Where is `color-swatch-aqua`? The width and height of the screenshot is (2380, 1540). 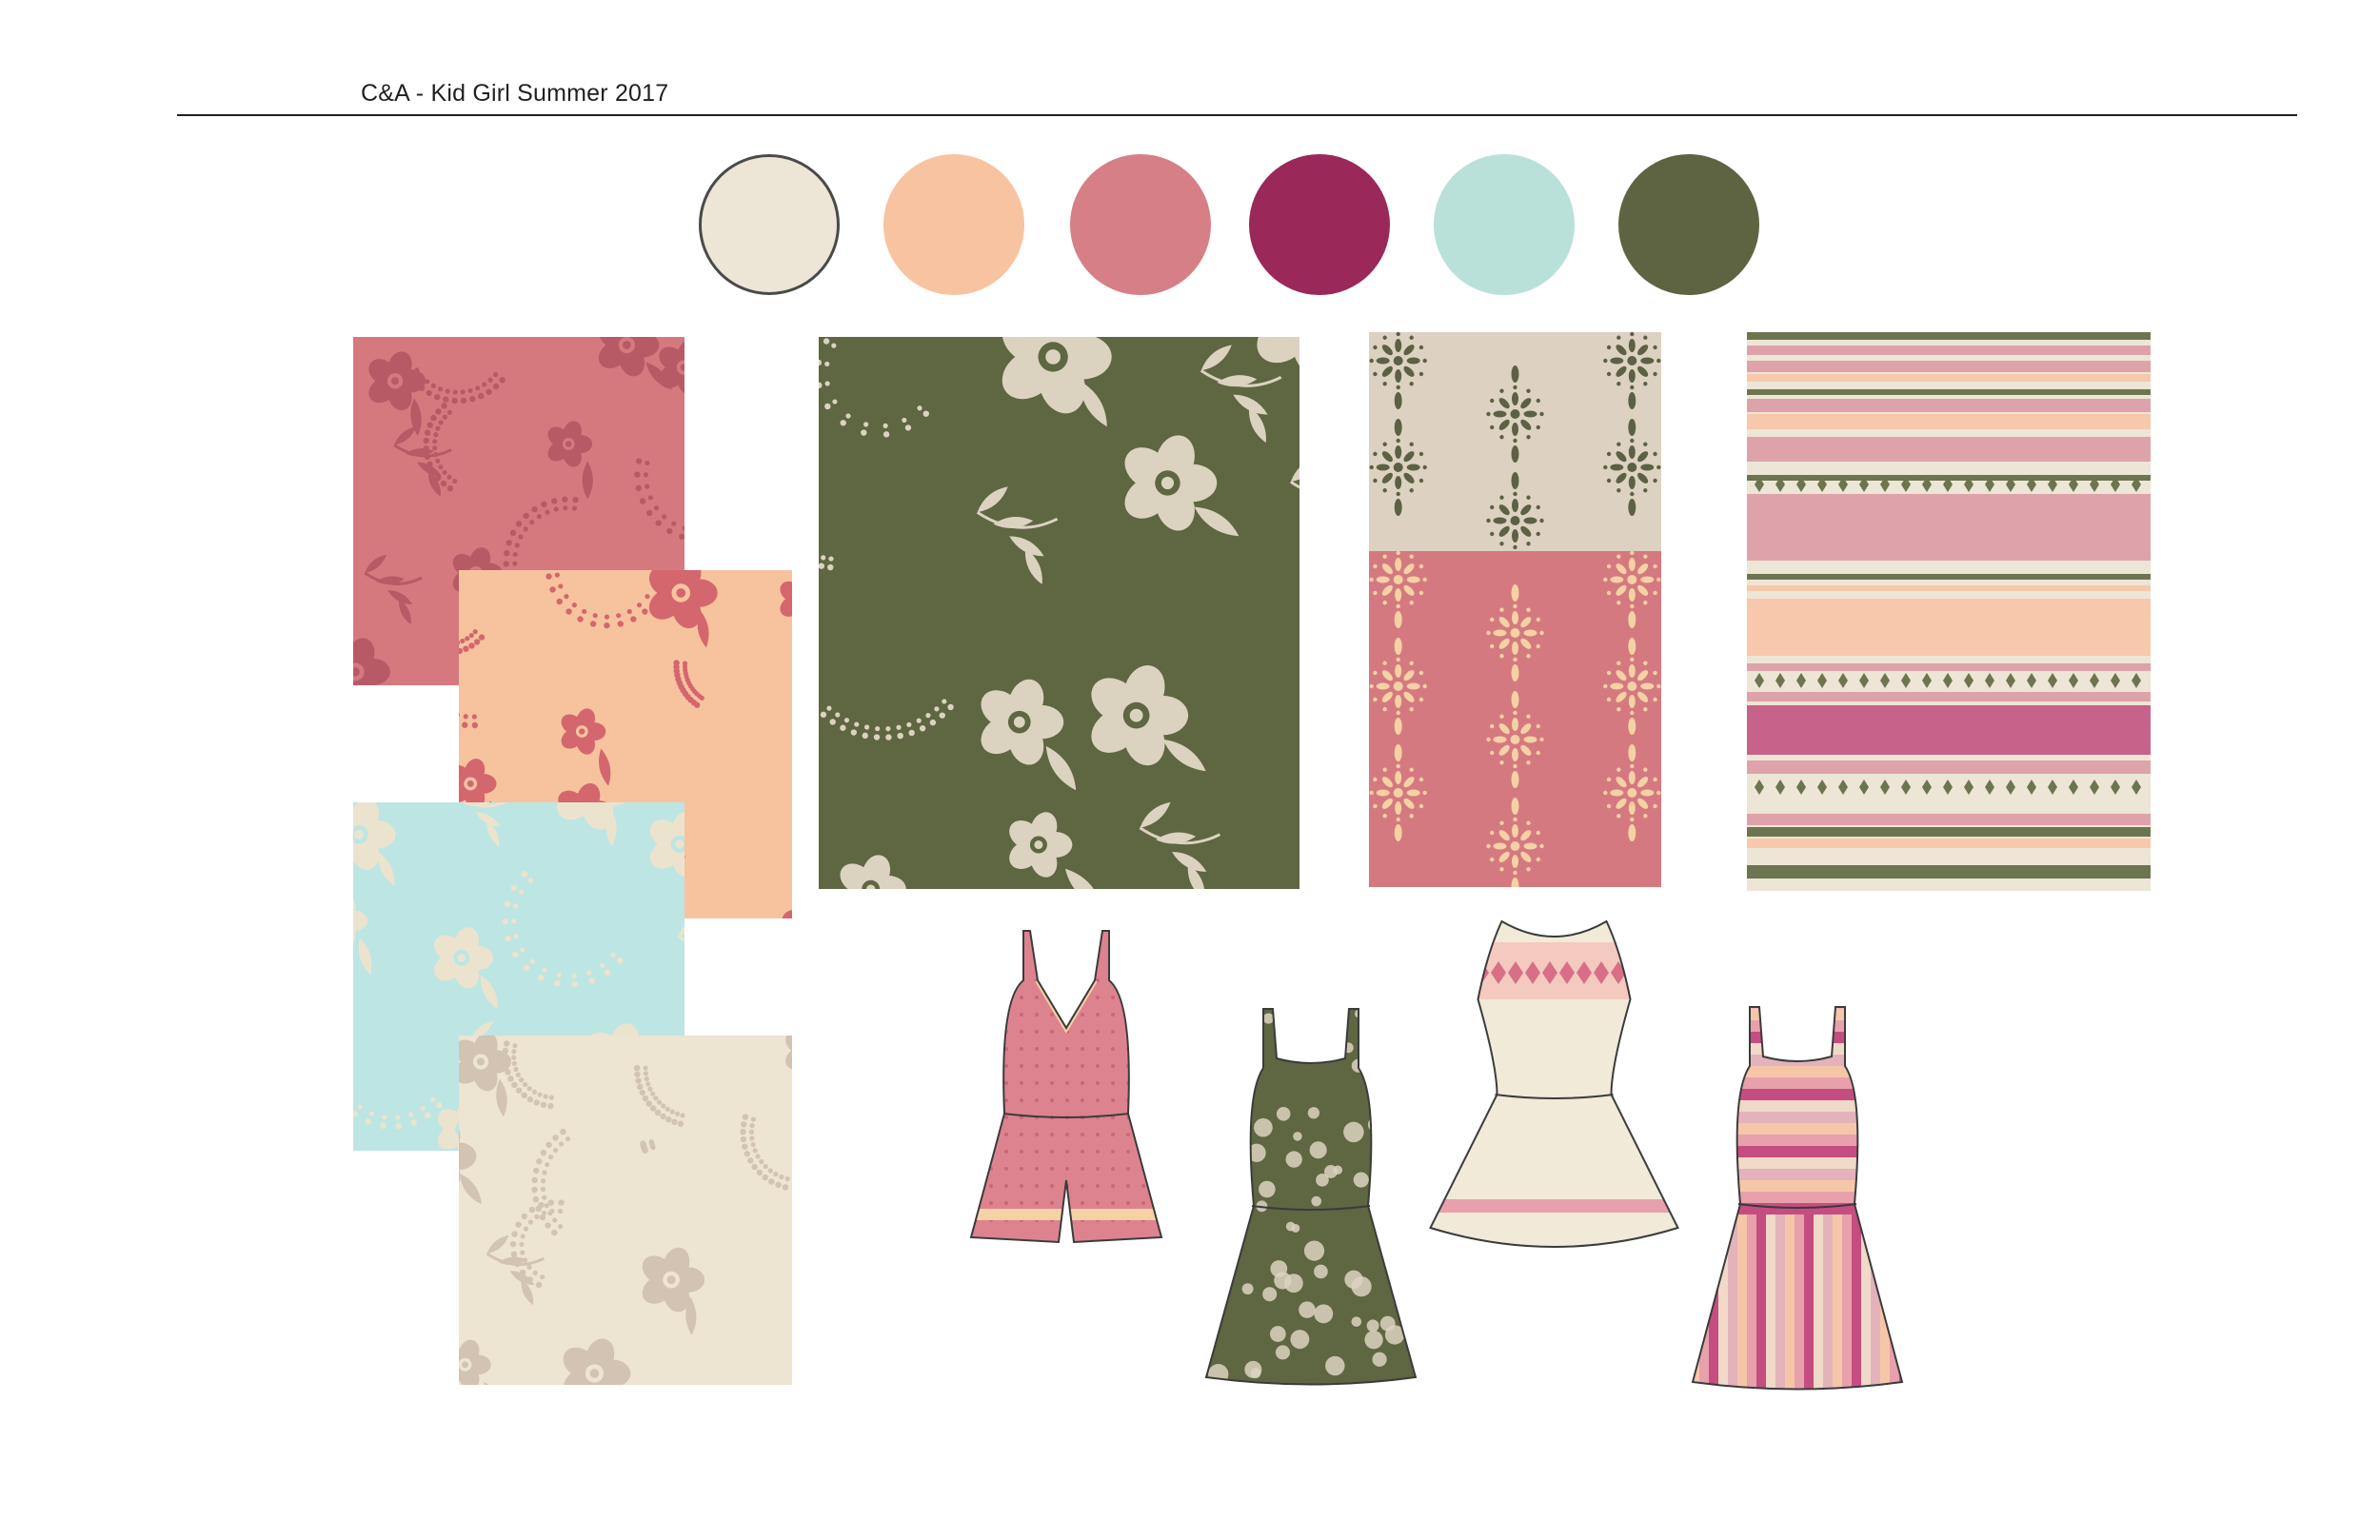
color-swatch-aqua is located at coordinates (1504, 224).